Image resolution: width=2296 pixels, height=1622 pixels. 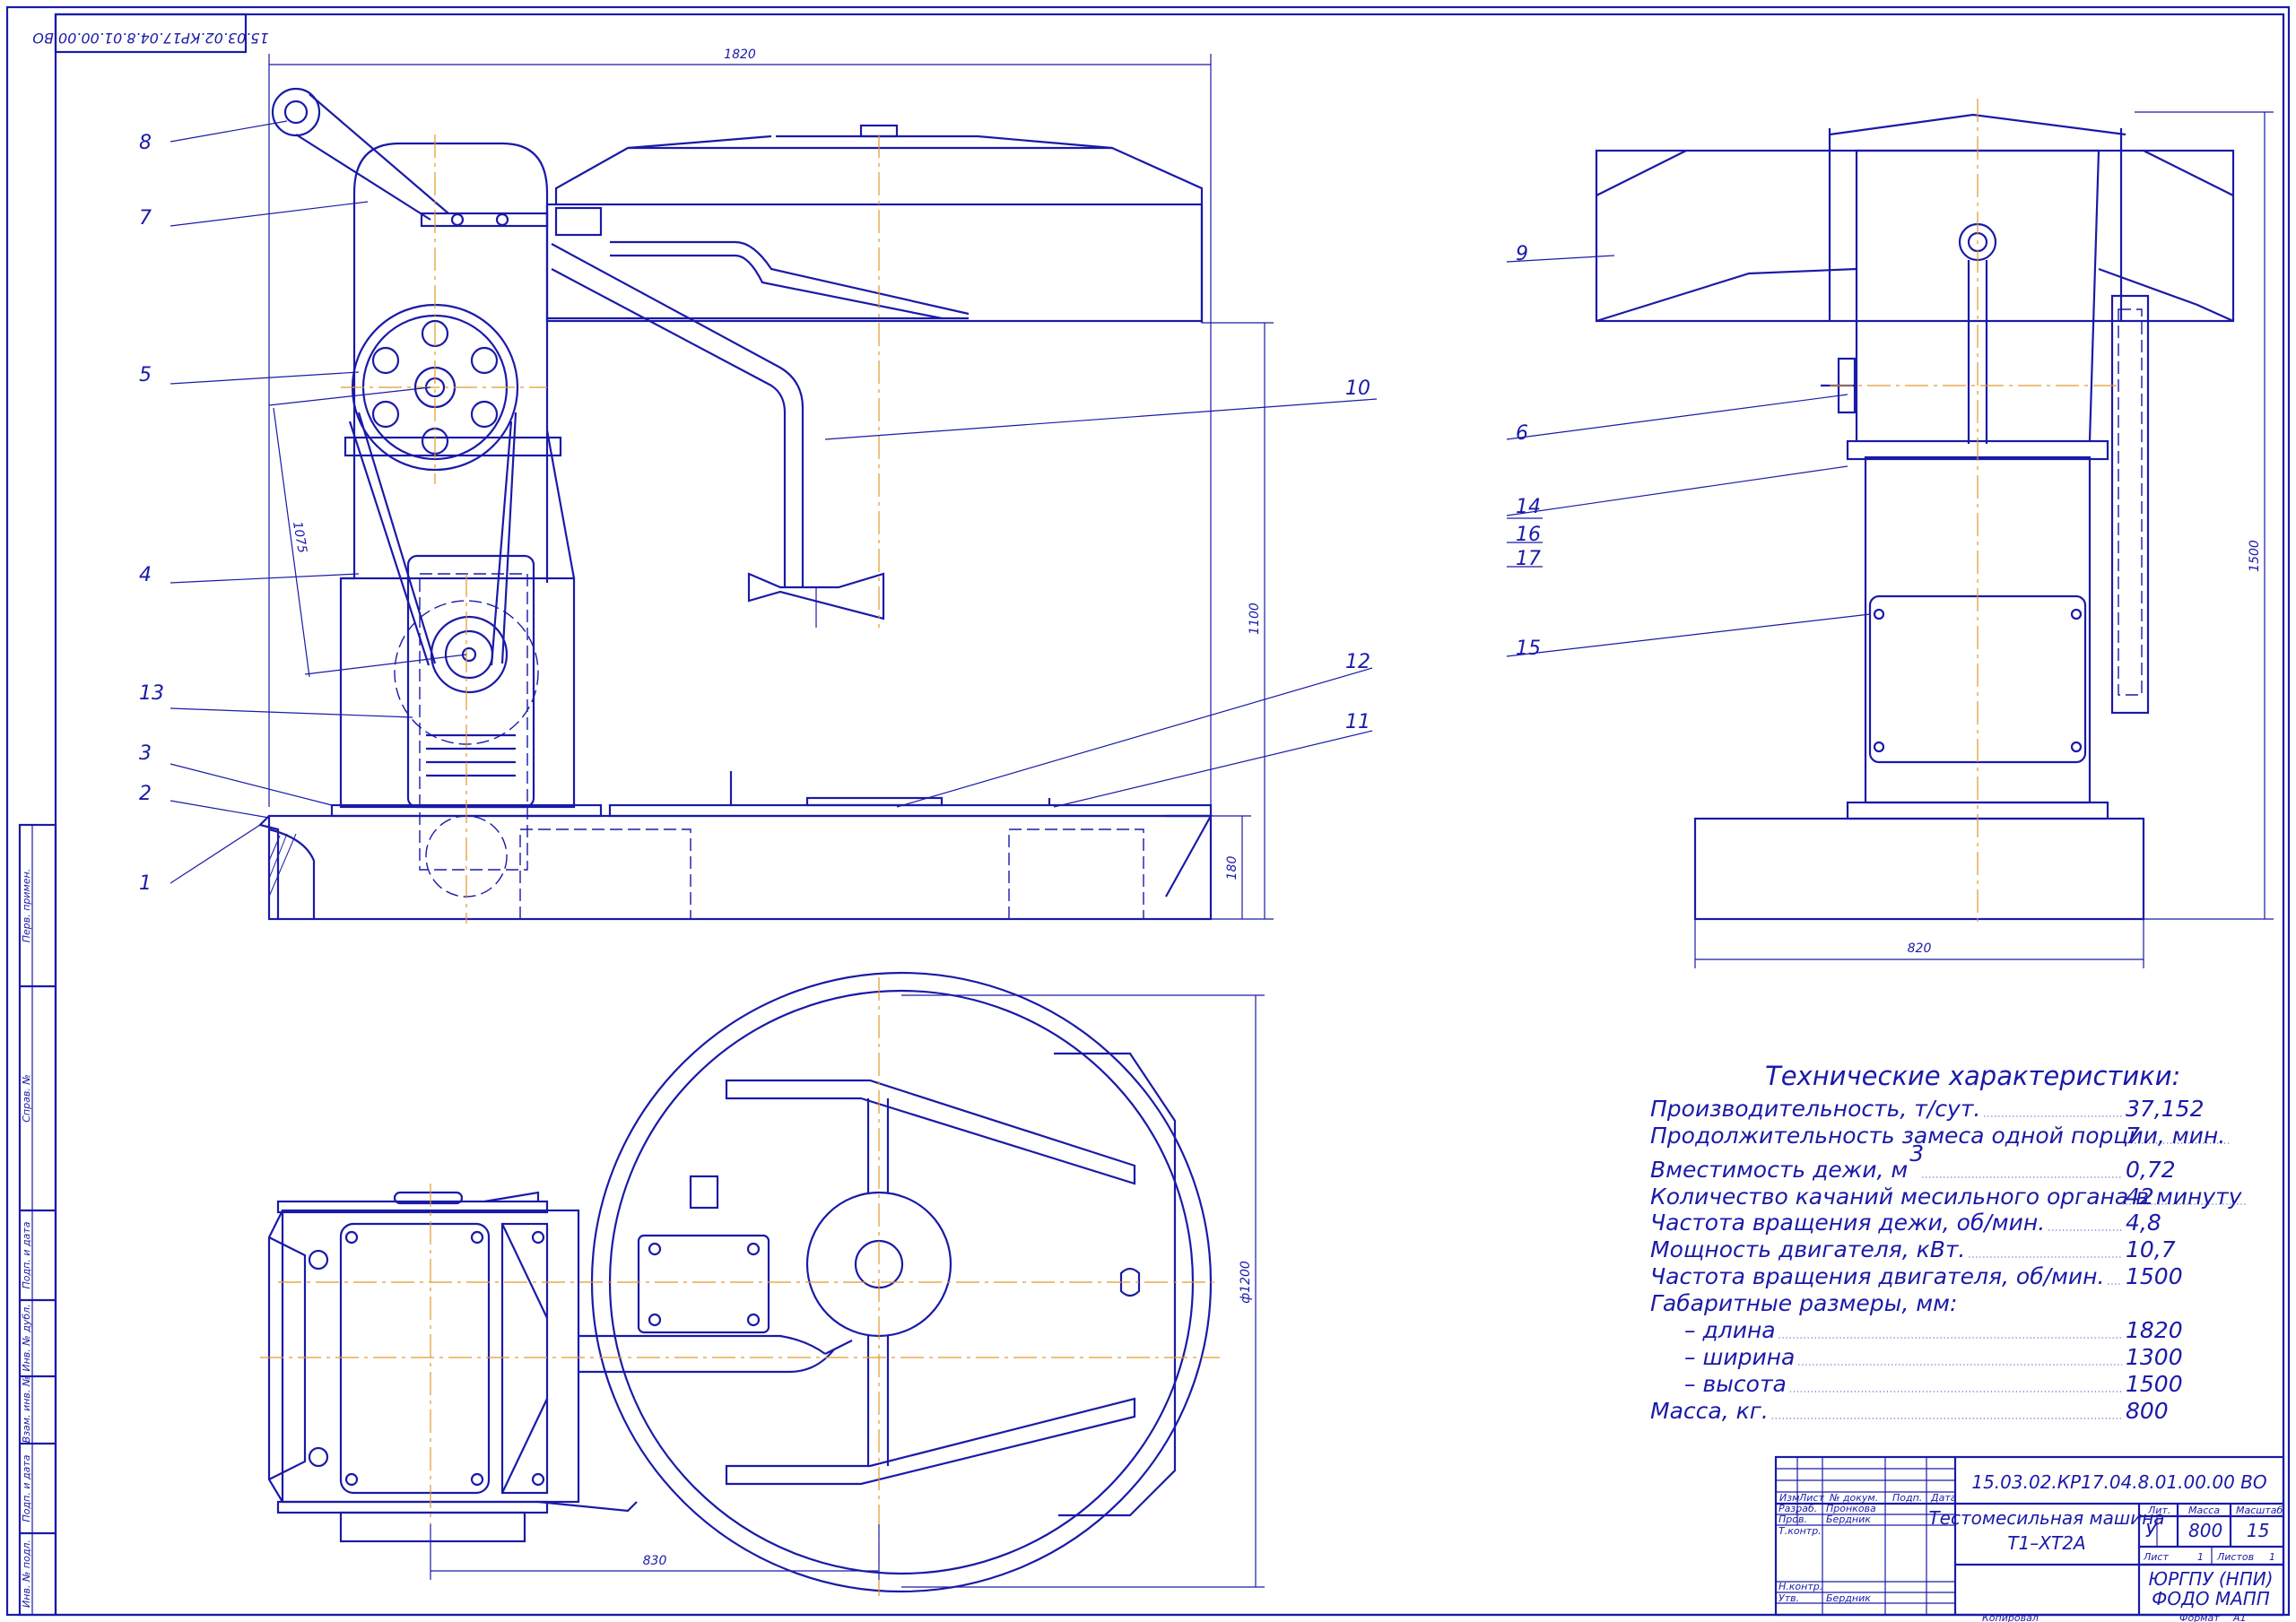 What do you see at coordinates (2046, 1518) in the screenshot?
I see `product-name: Тестомесильная машина` at bounding box center [2046, 1518].